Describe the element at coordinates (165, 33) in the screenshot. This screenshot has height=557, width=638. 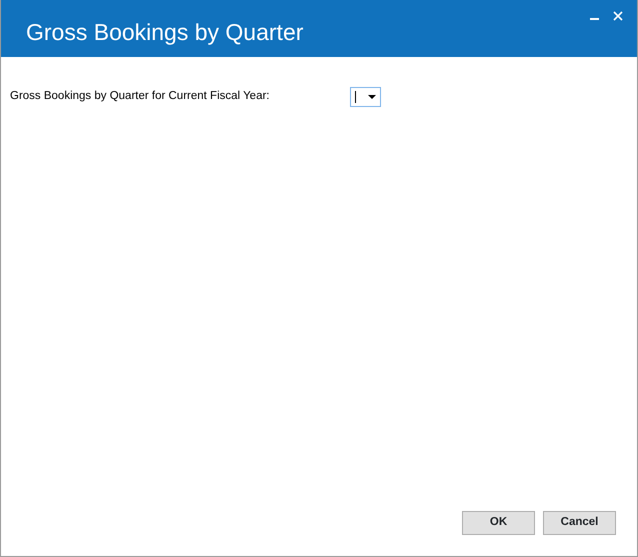
I see `window-title: Gross Bookings by Quarter` at that location.